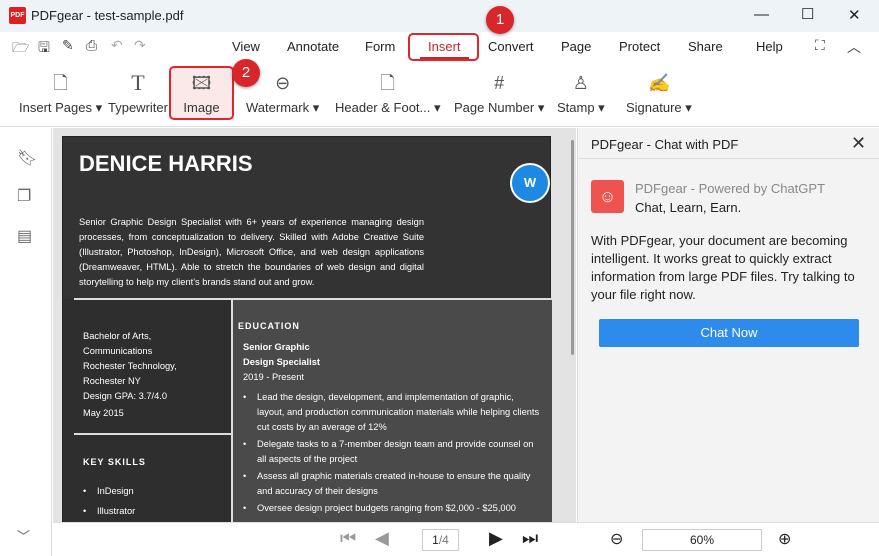  What do you see at coordinates (17, 15) in the screenshot?
I see `app-logo-icon: PDF` at bounding box center [17, 15].